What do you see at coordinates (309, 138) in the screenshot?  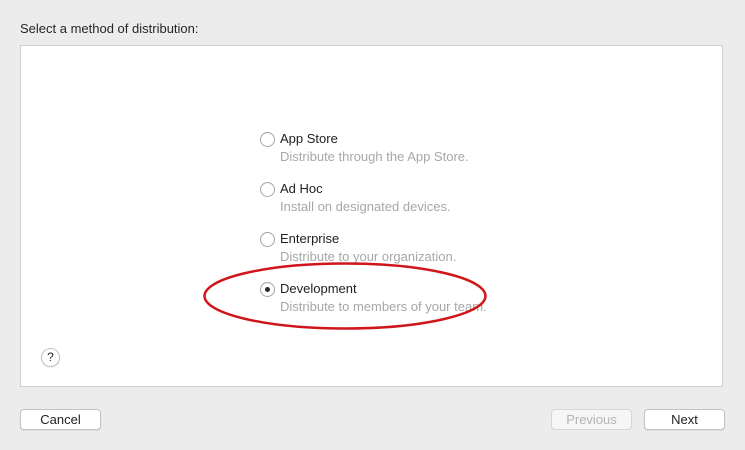 I see `option-label-app-store: App Store` at bounding box center [309, 138].